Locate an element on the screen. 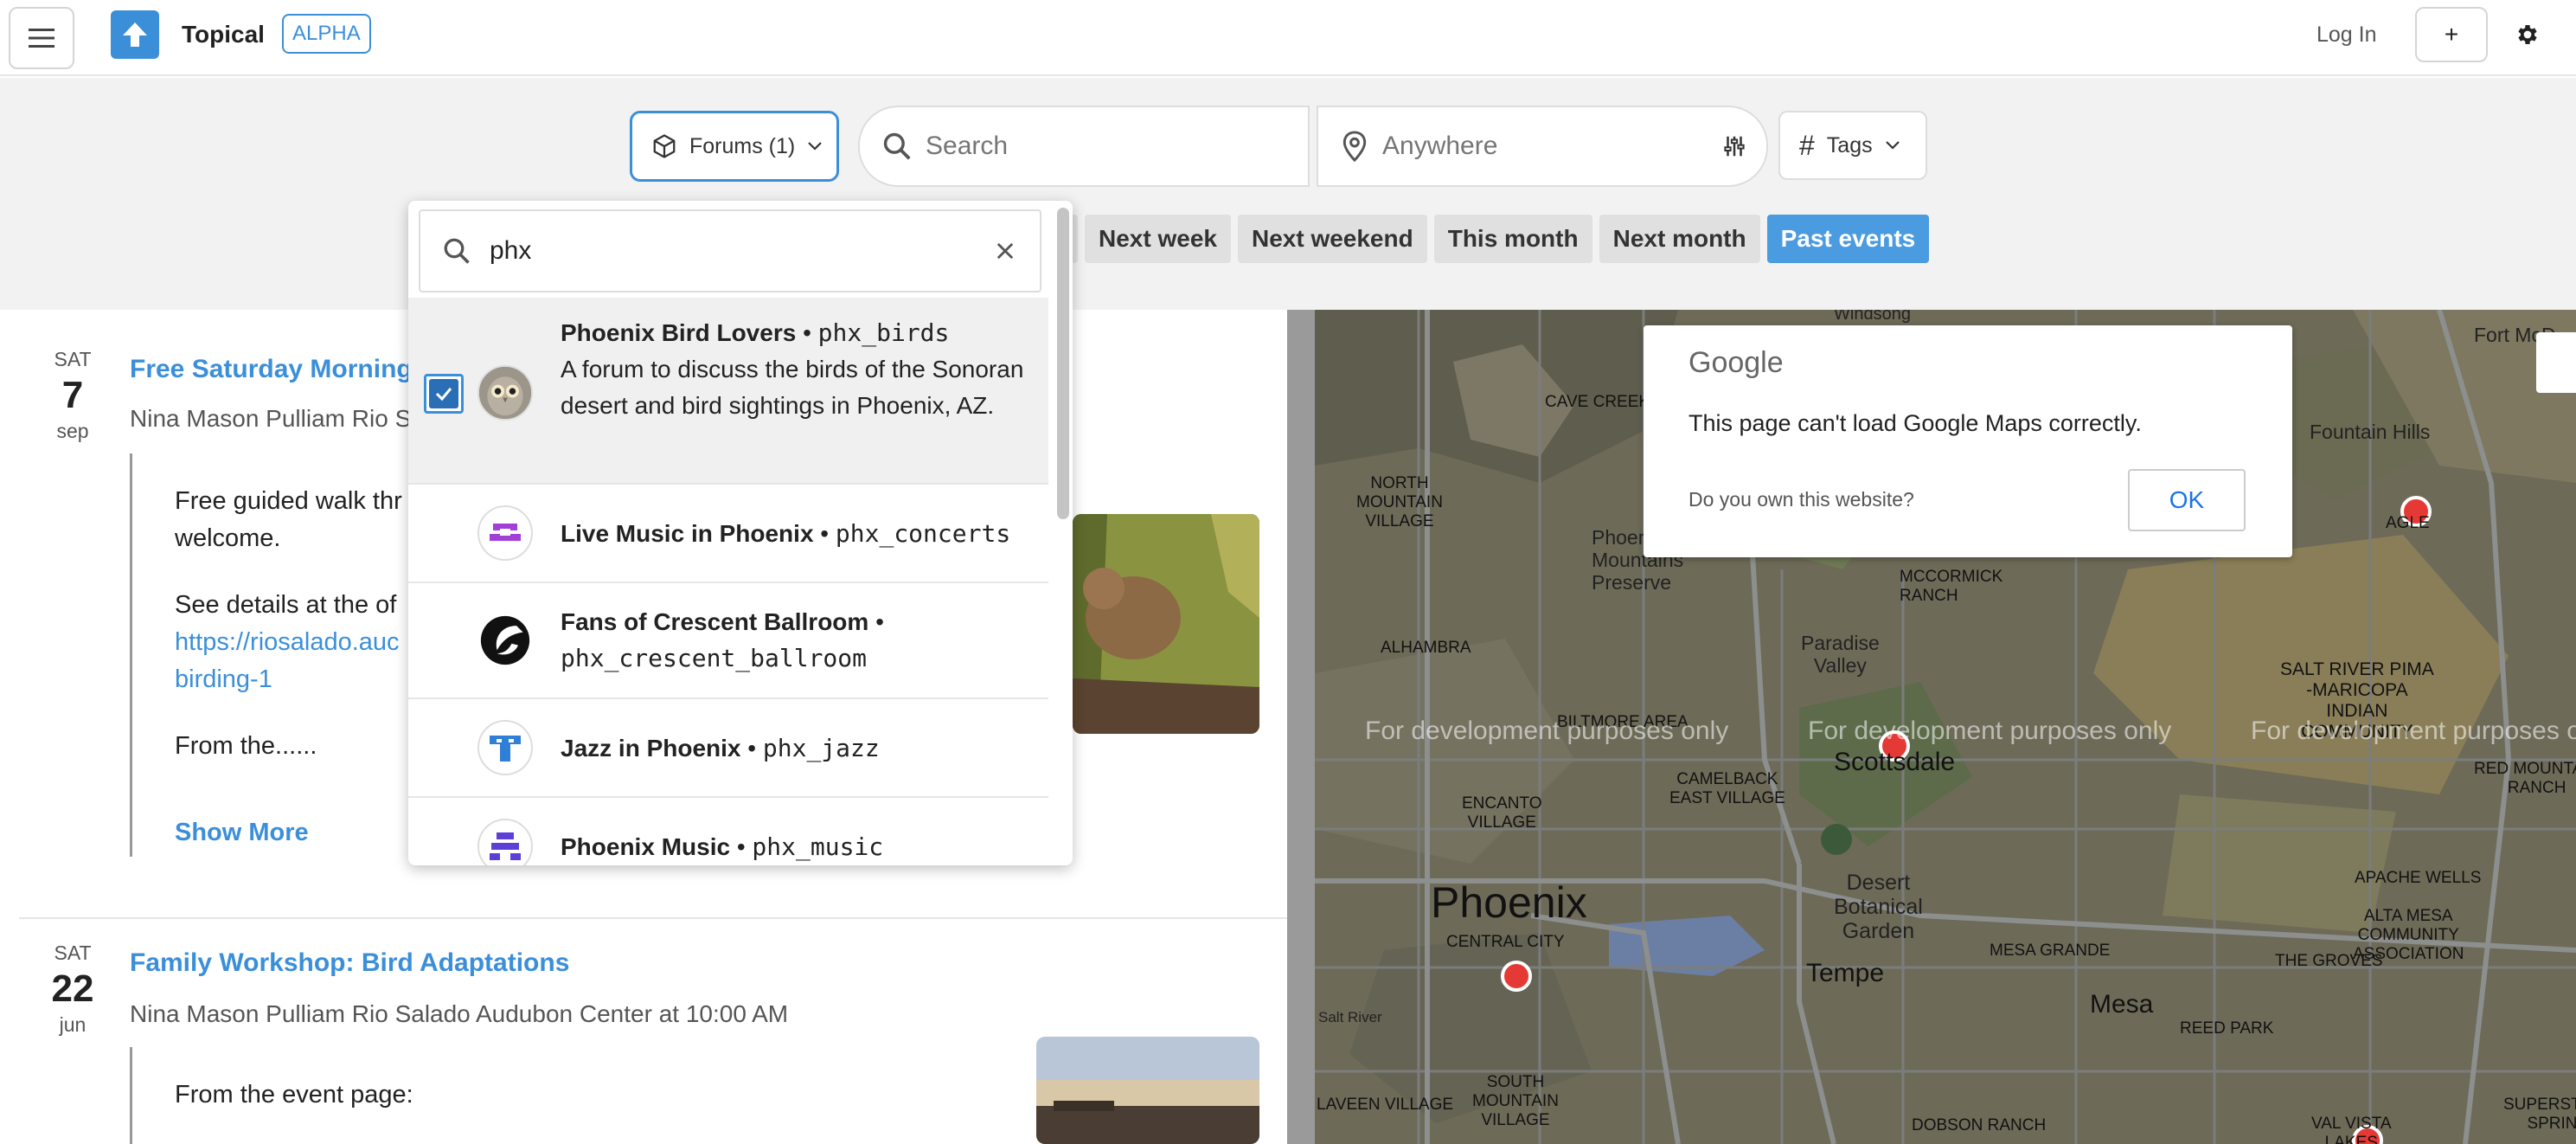 Image resolution: width=2576 pixels, height=1144 pixels. owl-avatar is located at coordinates (505, 393).